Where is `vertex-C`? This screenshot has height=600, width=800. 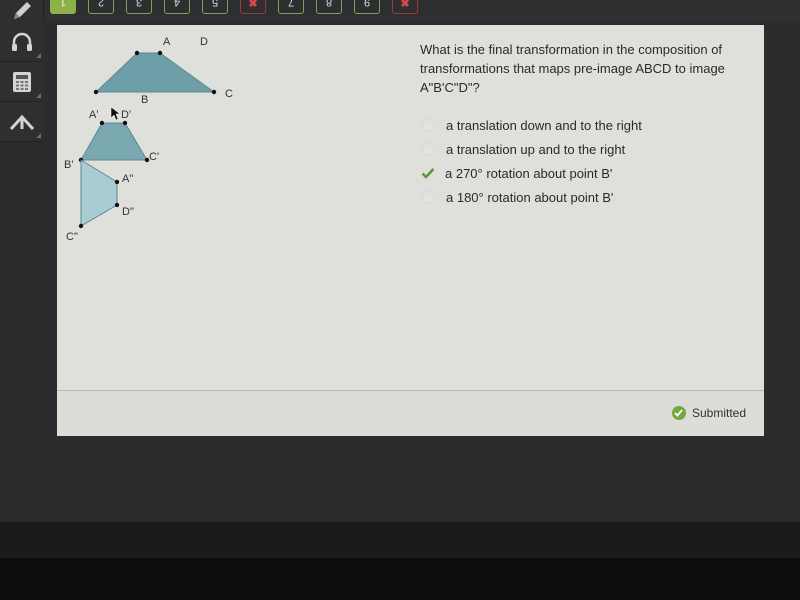
vertex-C is located at coordinates (214, 92).